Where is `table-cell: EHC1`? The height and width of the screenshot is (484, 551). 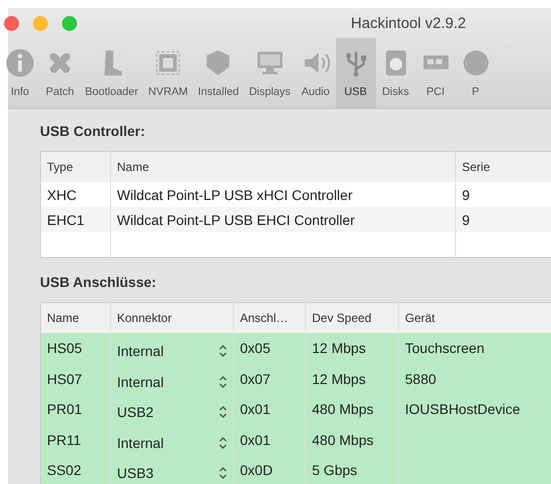 table-cell: EHC1 is located at coordinates (75, 219).